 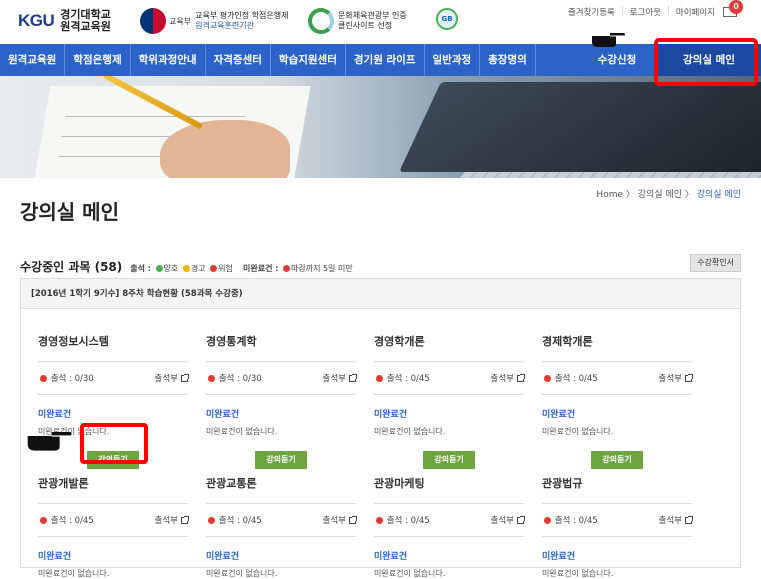 What do you see at coordinates (159, 268) in the screenshot?
I see `good-dot-icon` at bounding box center [159, 268].